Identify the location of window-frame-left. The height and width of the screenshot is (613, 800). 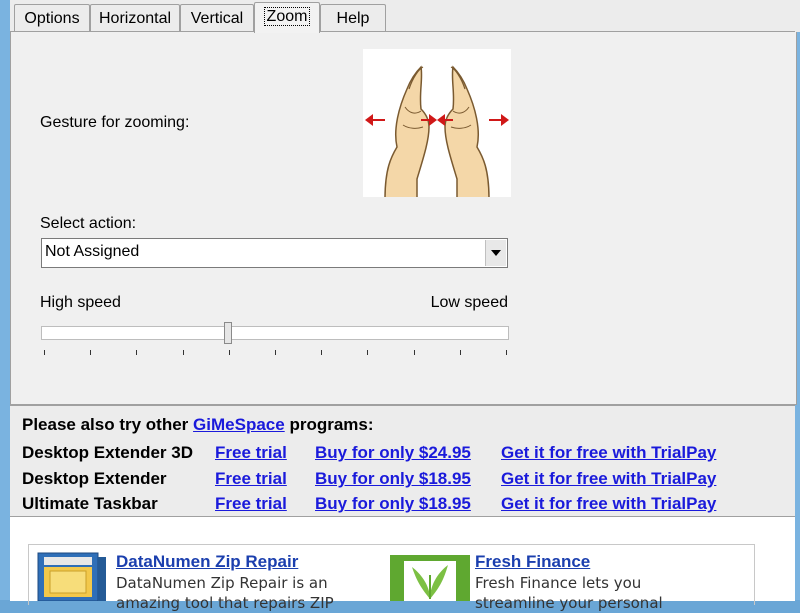
(5, 300).